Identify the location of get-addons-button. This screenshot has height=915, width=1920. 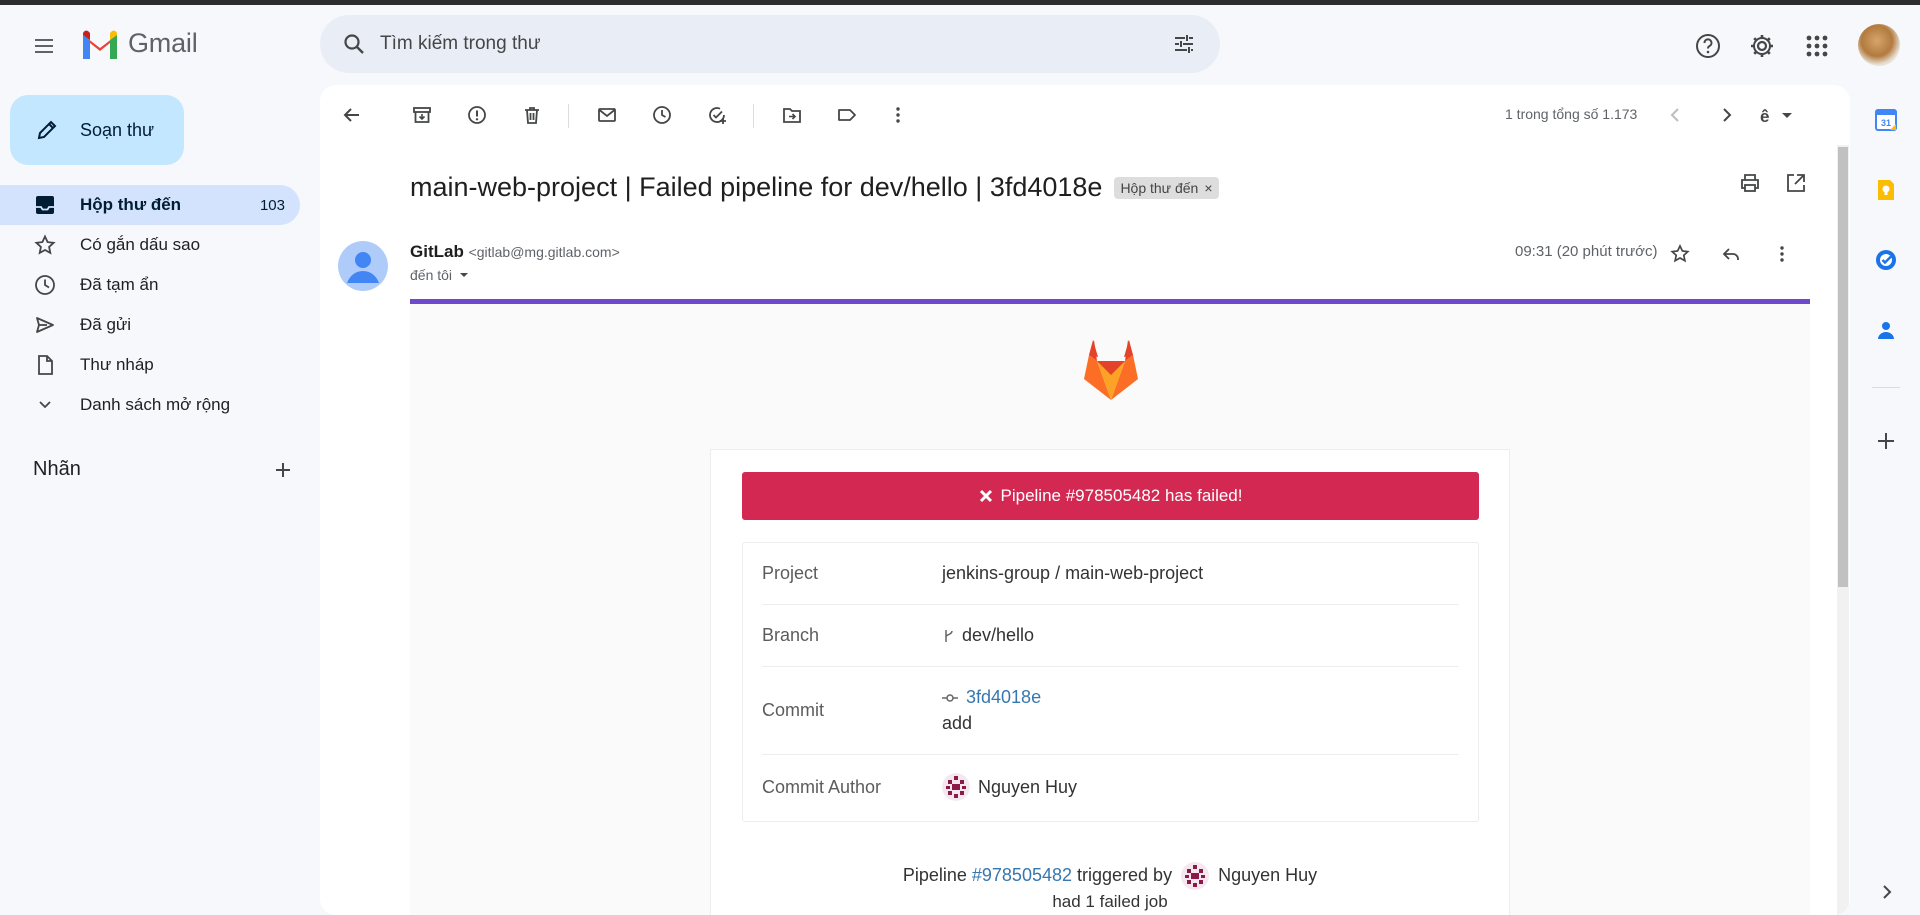
(1886, 441).